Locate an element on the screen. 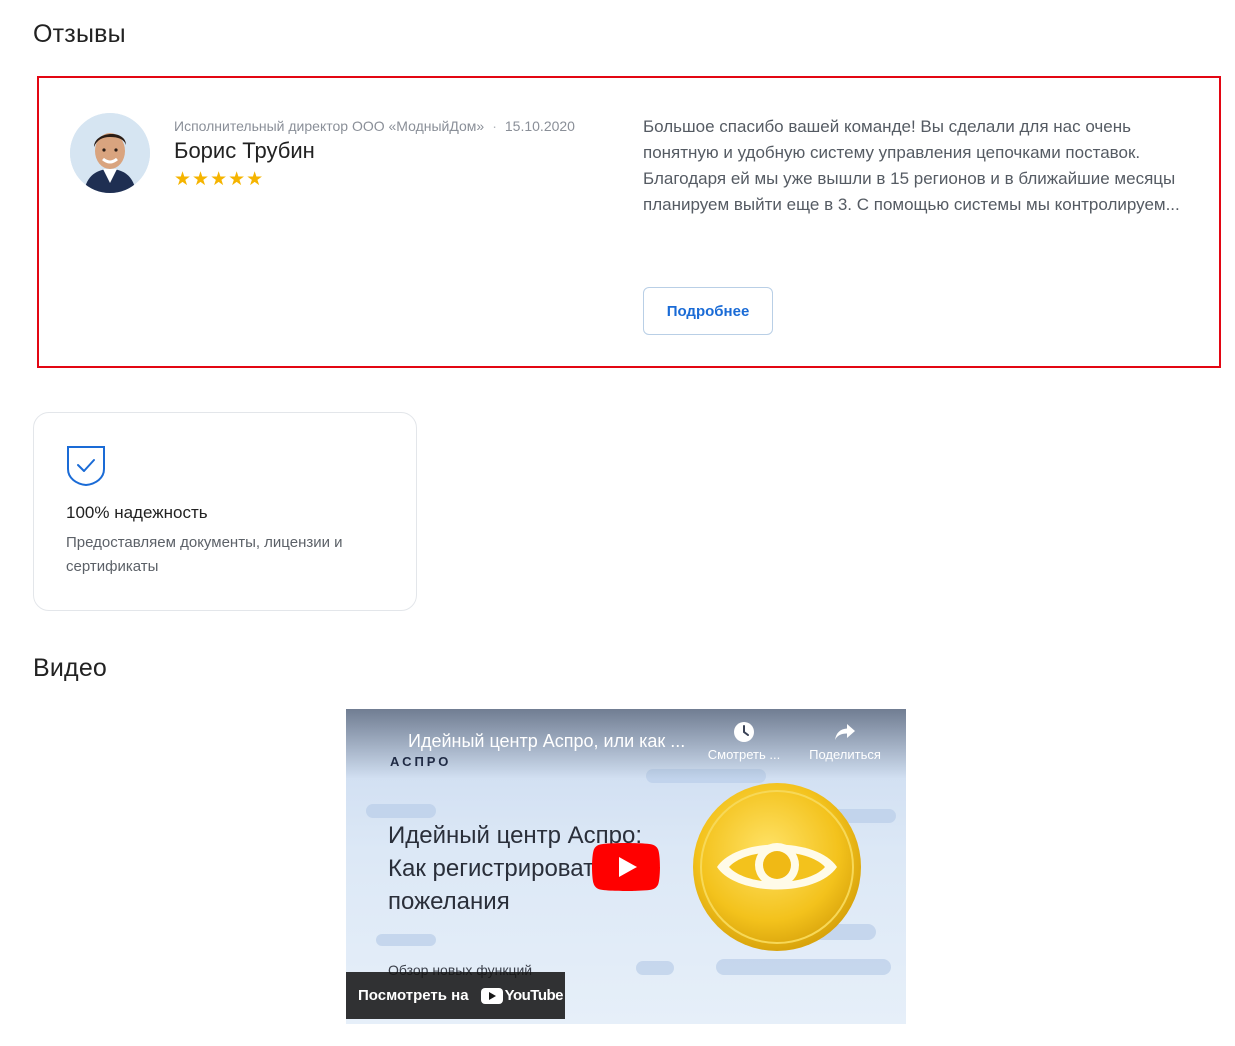  share-arrow-icon is located at coordinates (845, 732).